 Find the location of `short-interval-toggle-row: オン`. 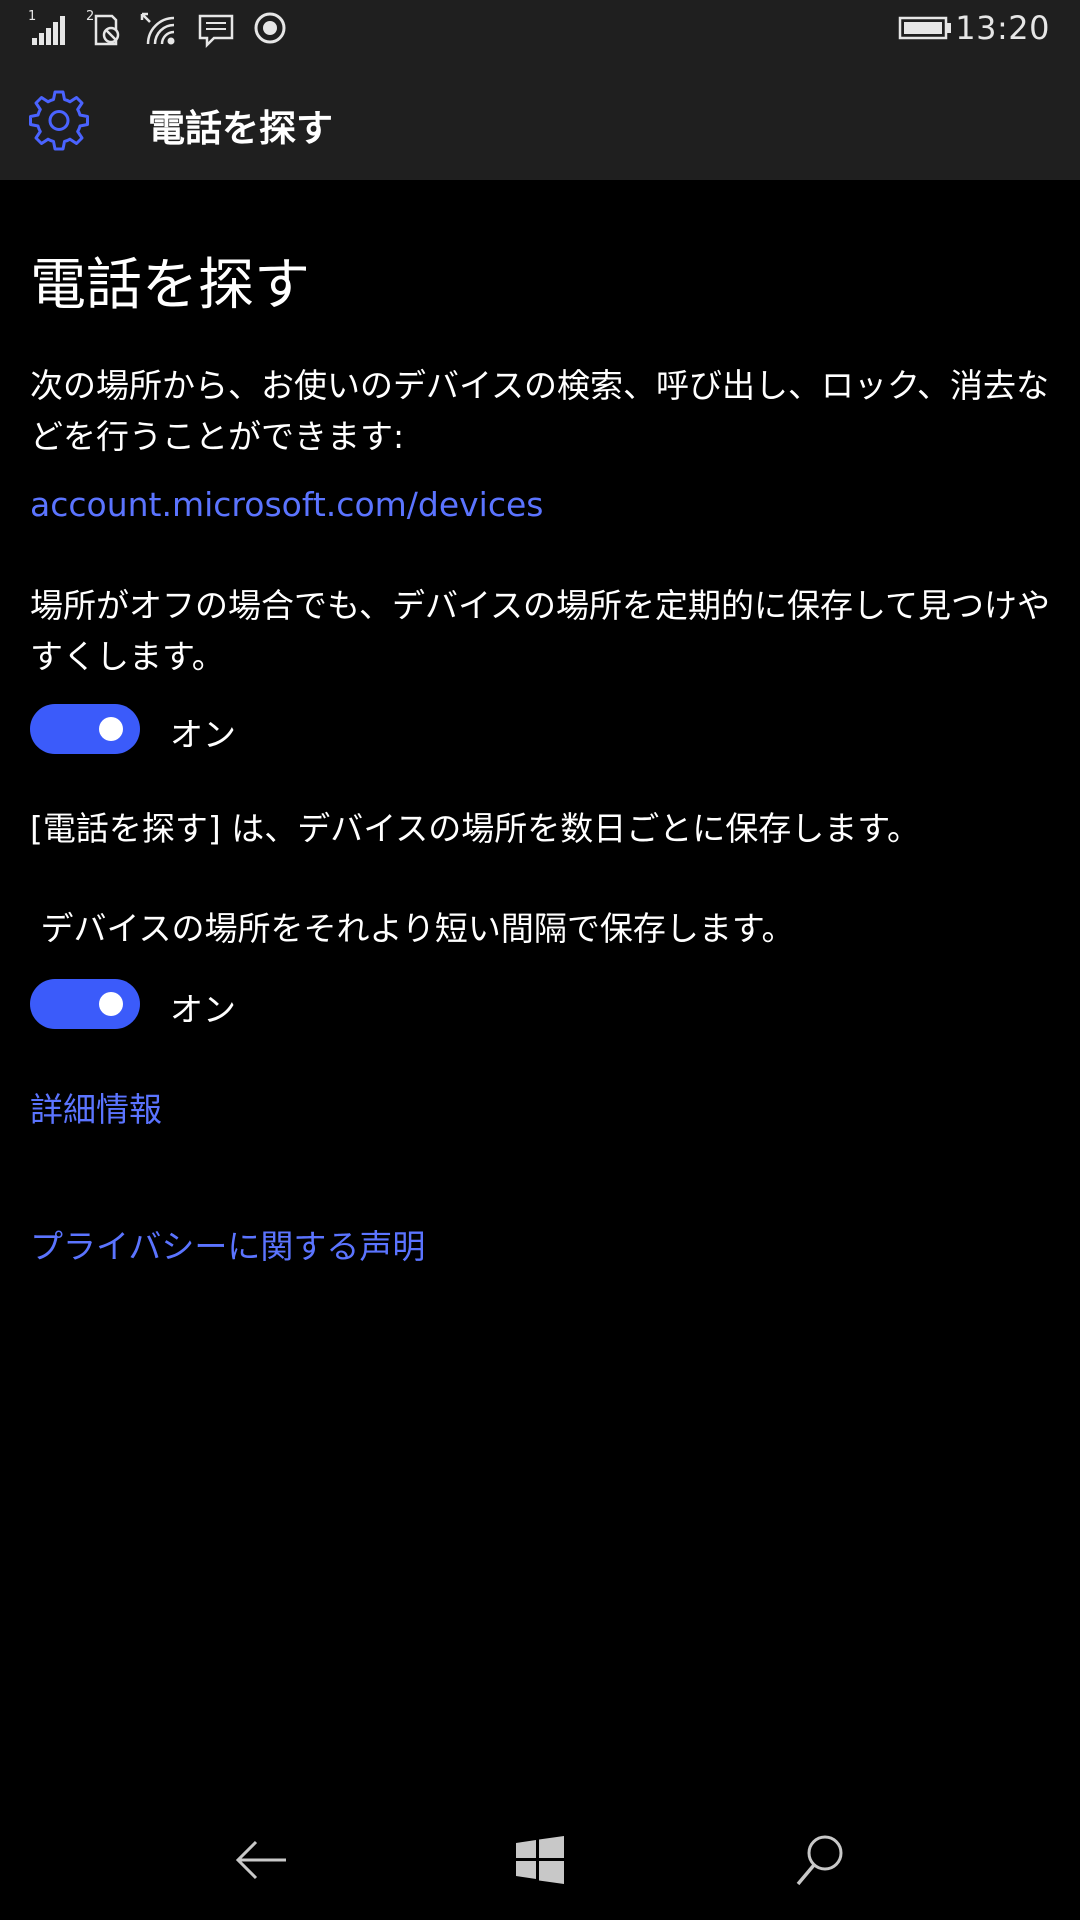

short-interval-toggle-row: オン is located at coordinates (230, 1004).